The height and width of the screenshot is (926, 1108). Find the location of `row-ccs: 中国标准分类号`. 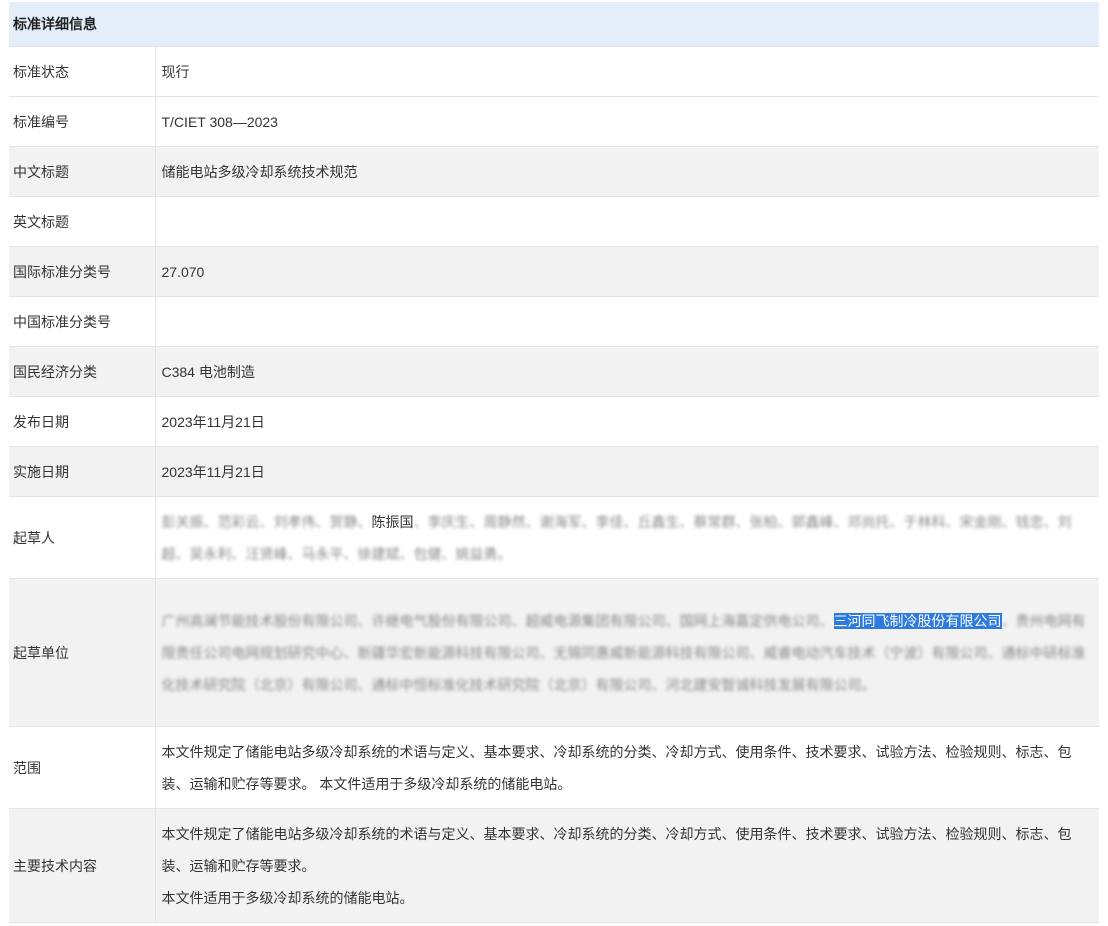

row-ccs: 中国标准分类号 is located at coordinates (554, 321).